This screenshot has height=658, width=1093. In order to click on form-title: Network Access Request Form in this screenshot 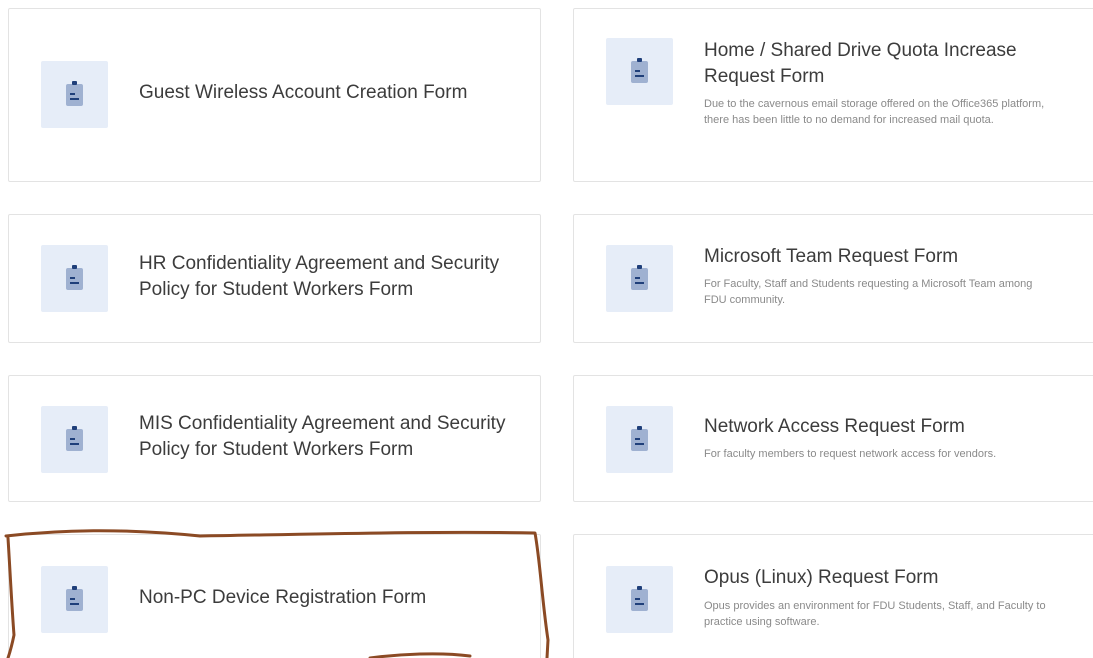, I will do `click(834, 426)`.